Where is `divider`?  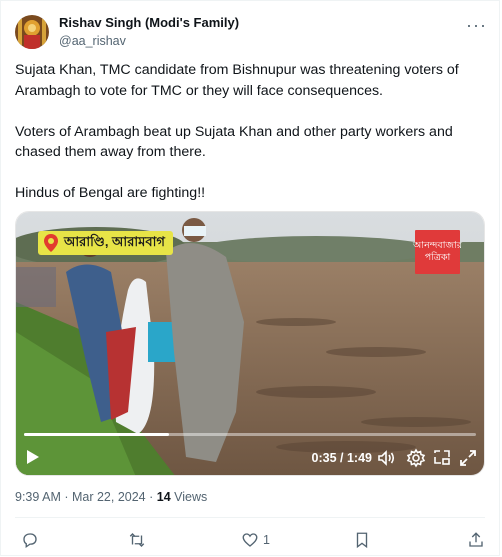 divider is located at coordinates (250, 517).